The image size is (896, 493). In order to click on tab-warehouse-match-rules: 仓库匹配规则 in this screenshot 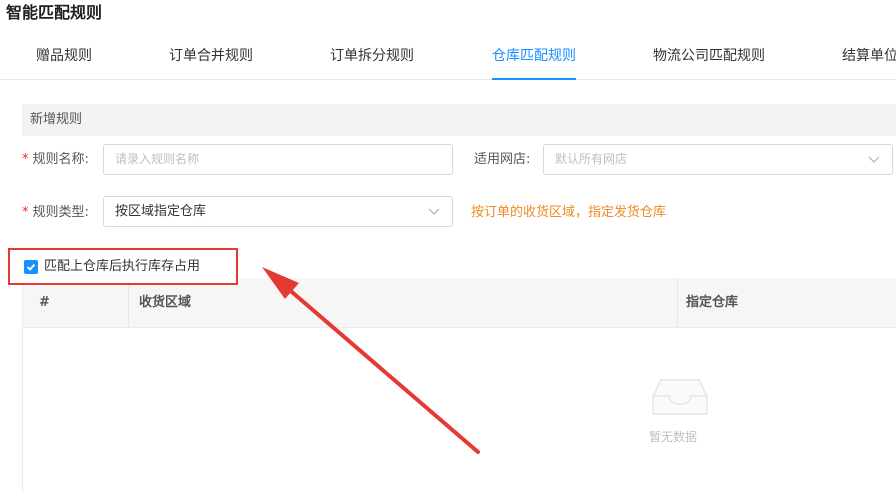, I will do `click(534, 56)`.